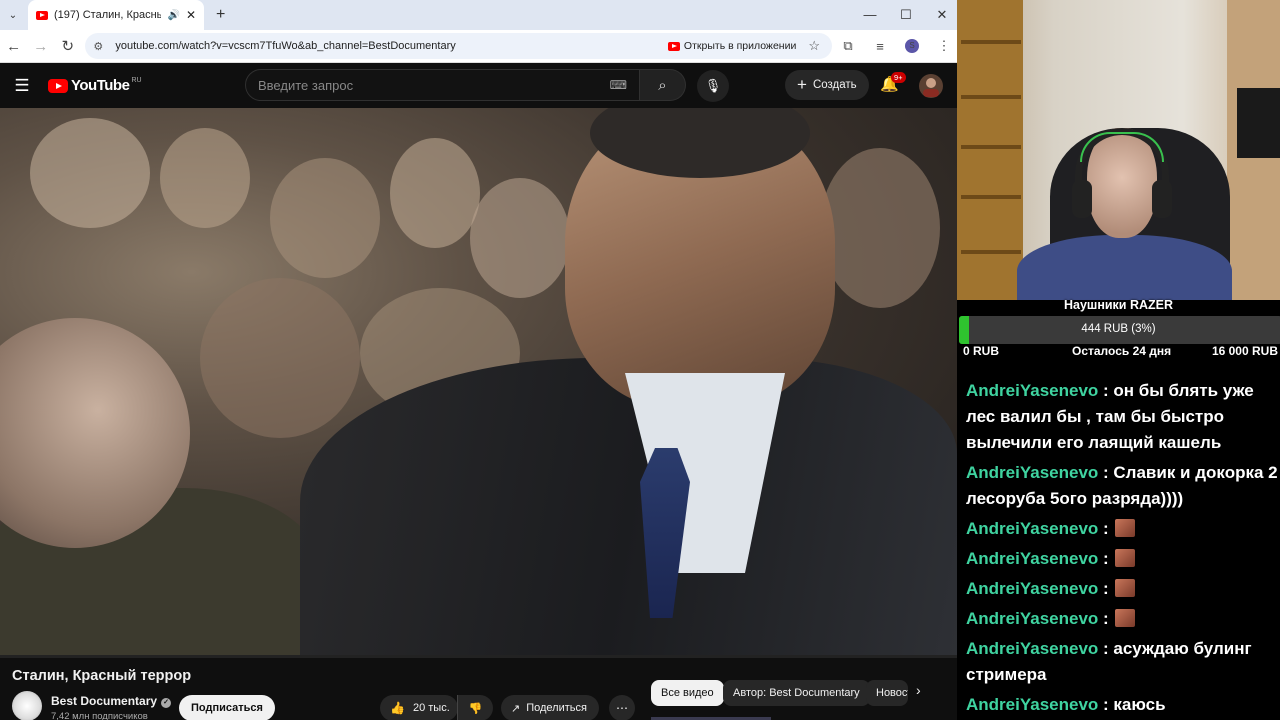 This screenshot has height=720, width=1280. Describe the element at coordinates (931, 86) in the screenshot. I see `account-avatar` at that location.